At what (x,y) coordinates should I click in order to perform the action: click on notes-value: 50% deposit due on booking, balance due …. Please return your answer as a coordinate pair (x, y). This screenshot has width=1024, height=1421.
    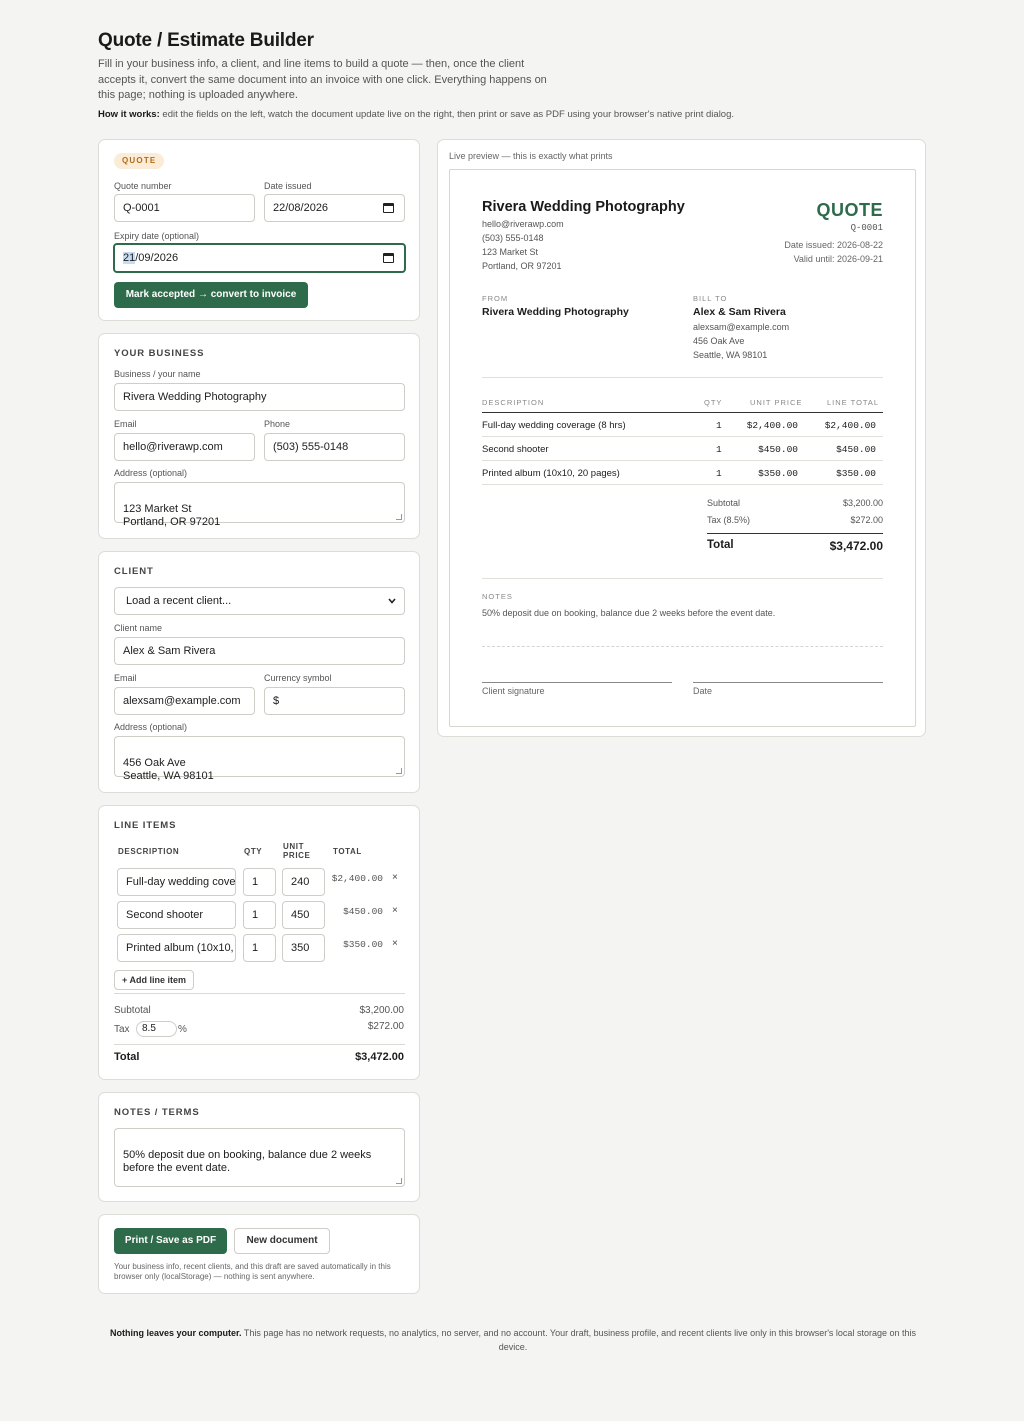
    Looking at the image, I should click on (247, 1161).